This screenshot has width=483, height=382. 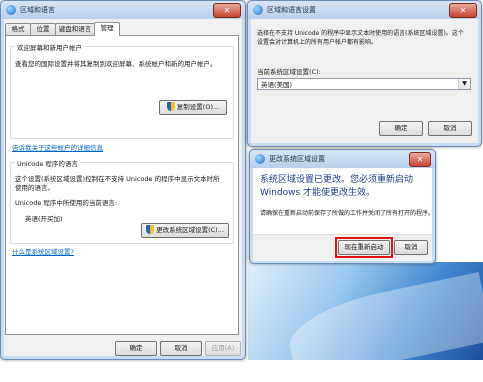 I want to click on restart-dialog-title: 更改系统区域设置, so click(x=297, y=159).